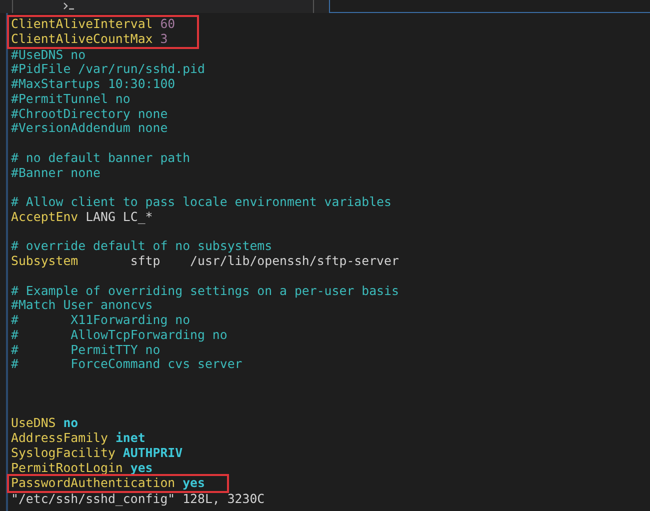  What do you see at coordinates (78, 438) in the screenshot?
I see `code-line: AddressFamily inet` at bounding box center [78, 438].